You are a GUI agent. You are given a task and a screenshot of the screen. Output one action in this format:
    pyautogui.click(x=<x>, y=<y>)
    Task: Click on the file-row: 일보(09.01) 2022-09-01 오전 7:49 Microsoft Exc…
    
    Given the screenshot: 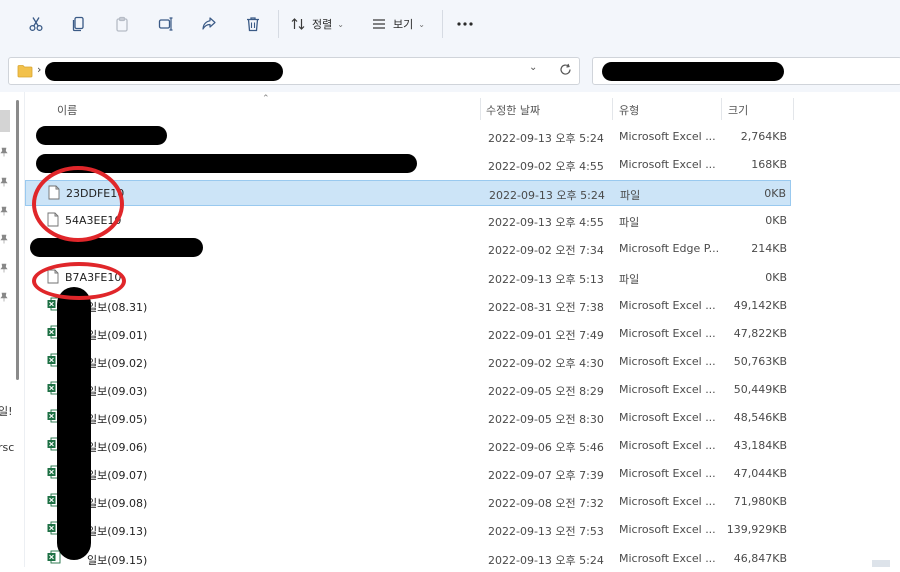 What is the action you would take?
    pyautogui.click(x=408, y=334)
    